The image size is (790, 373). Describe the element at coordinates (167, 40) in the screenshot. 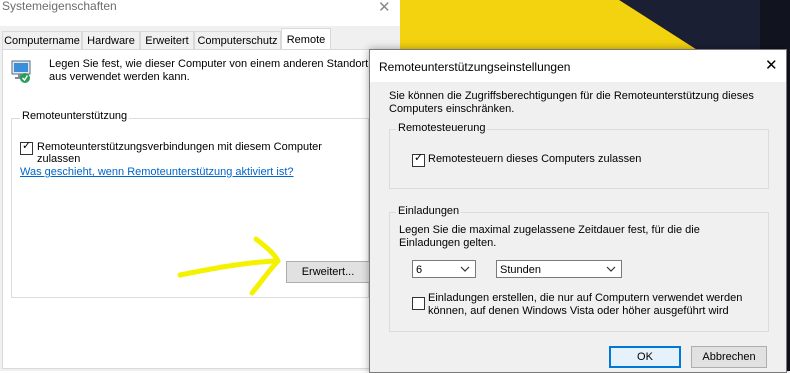

I see `tab-erweitert: Erweitert` at that location.